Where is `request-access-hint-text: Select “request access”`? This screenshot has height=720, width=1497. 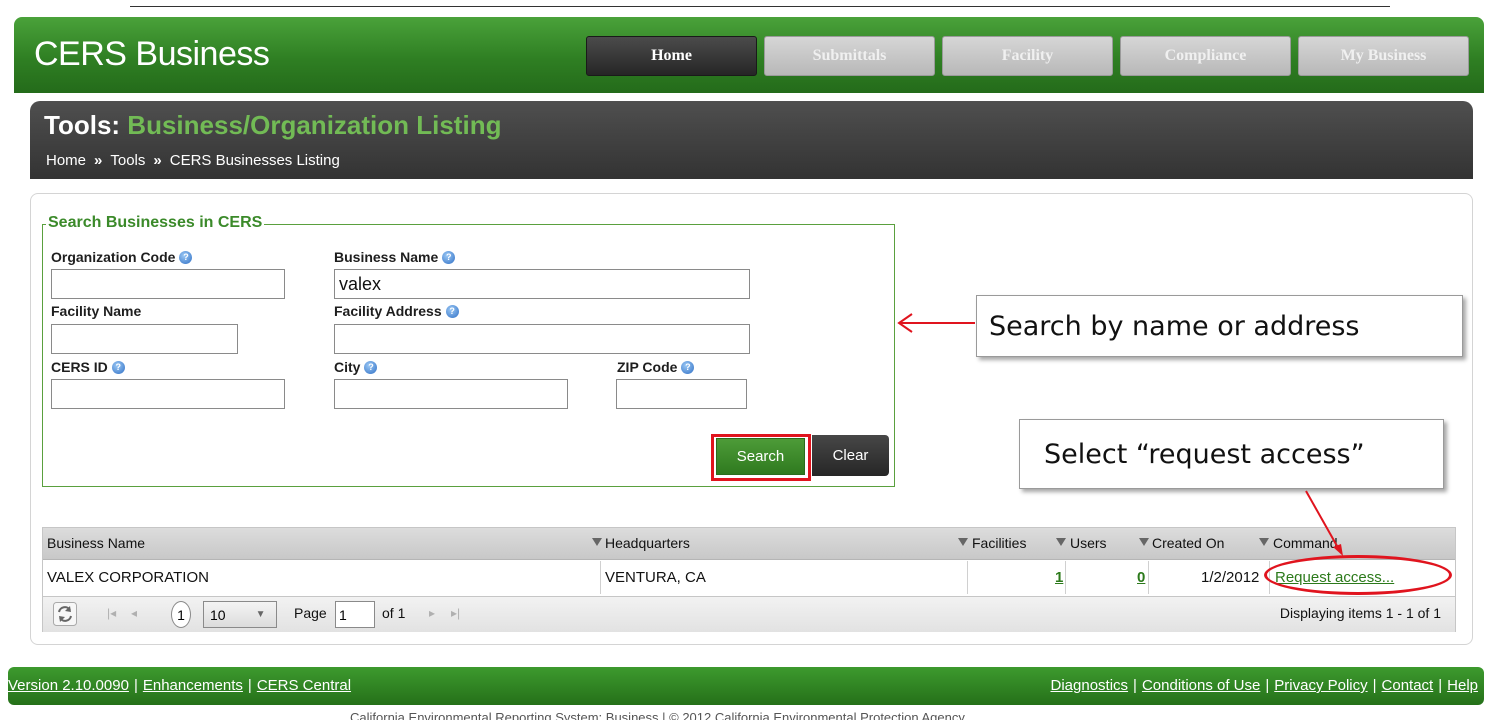 request-access-hint-text: Select “request access” is located at coordinates (1204, 454).